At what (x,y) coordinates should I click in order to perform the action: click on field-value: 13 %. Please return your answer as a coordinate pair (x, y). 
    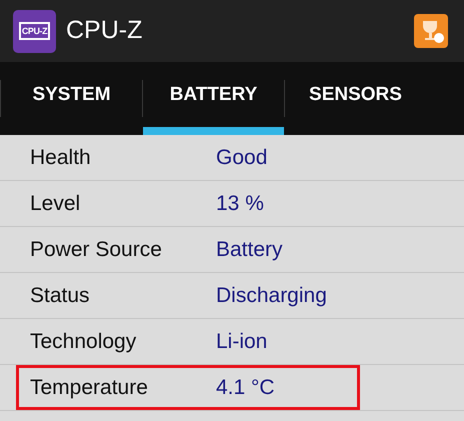
    Looking at the image, I should click on (240, 203).